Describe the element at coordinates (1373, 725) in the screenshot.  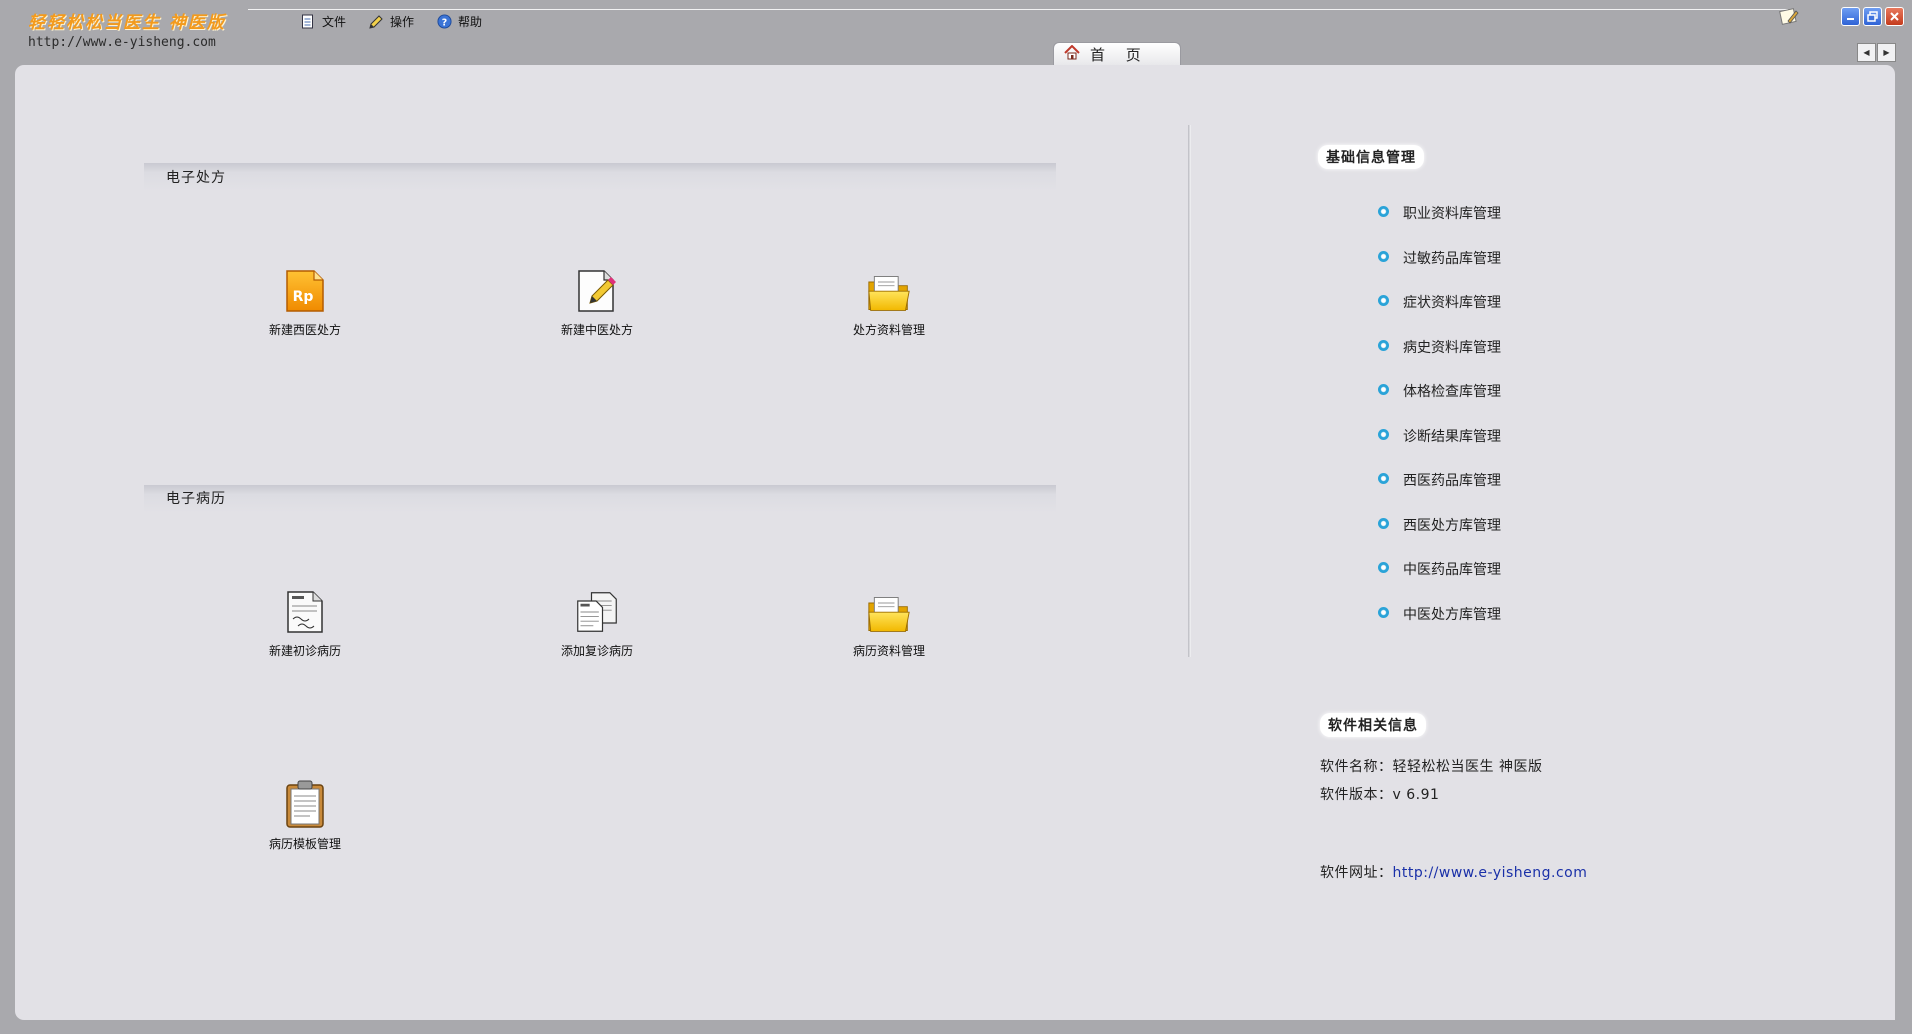
I see `software-info-heading: 软件相关信息` at that location.